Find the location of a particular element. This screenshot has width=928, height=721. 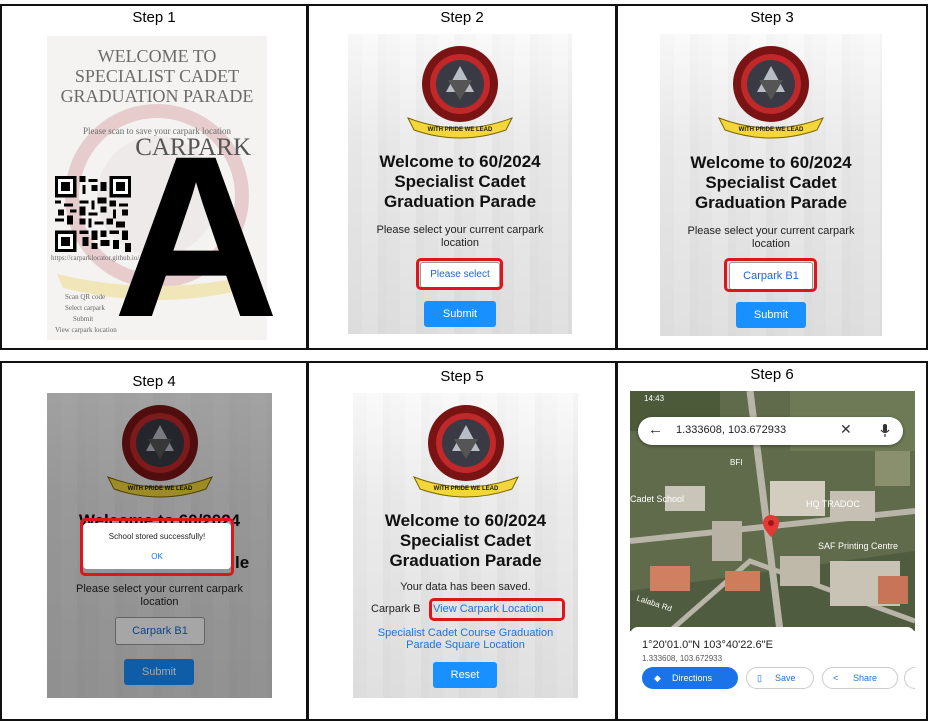

highlight-dialog is located at coordinates (157, 547).